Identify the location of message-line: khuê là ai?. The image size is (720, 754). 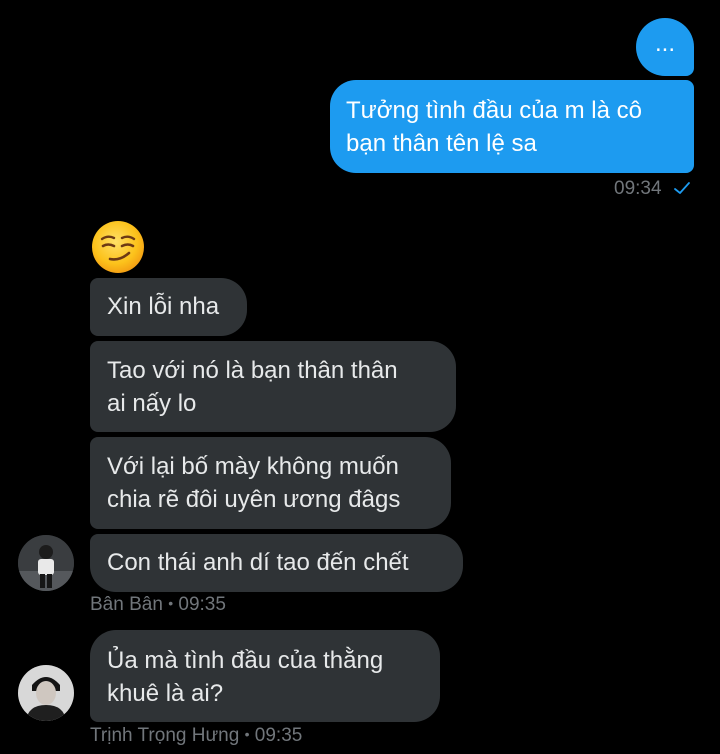
(165, 693).